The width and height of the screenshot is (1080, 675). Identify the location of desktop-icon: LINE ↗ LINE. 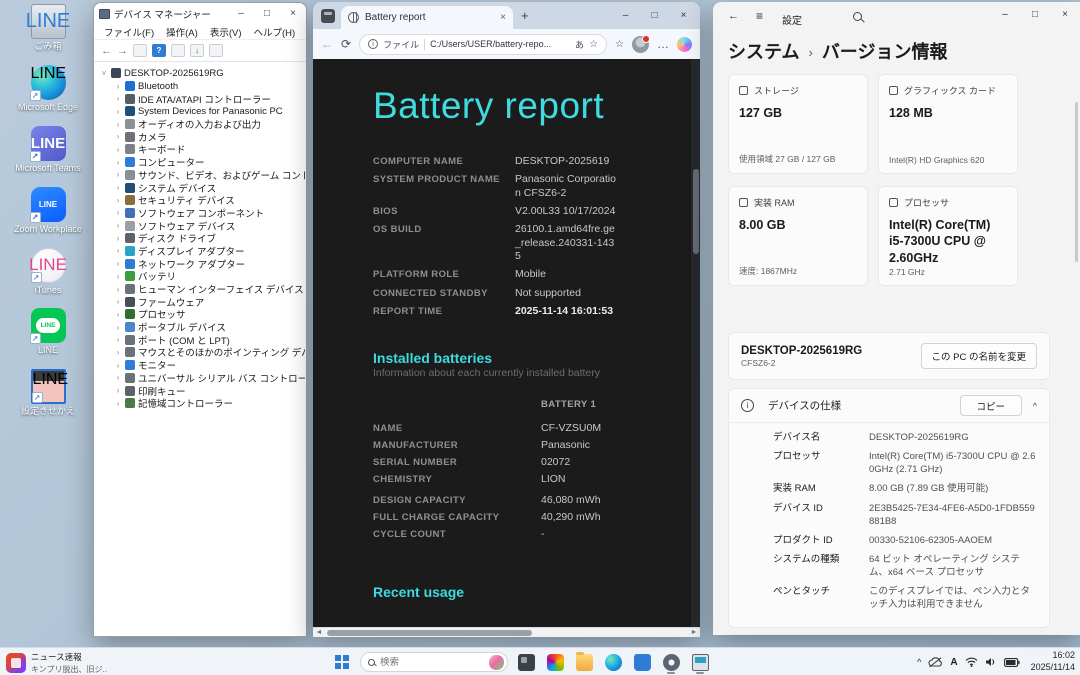
(48, 332).